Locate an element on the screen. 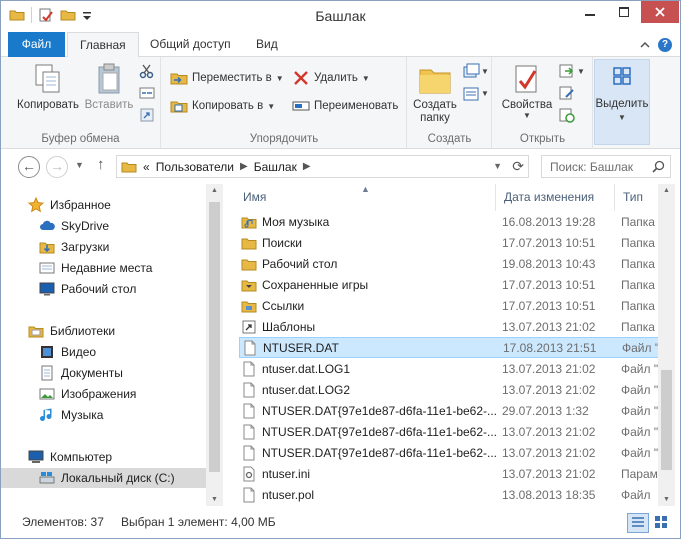 This screenshot has height=539, width=681. nav-pictures-label: Изображения is located at coordinates (99, 394).